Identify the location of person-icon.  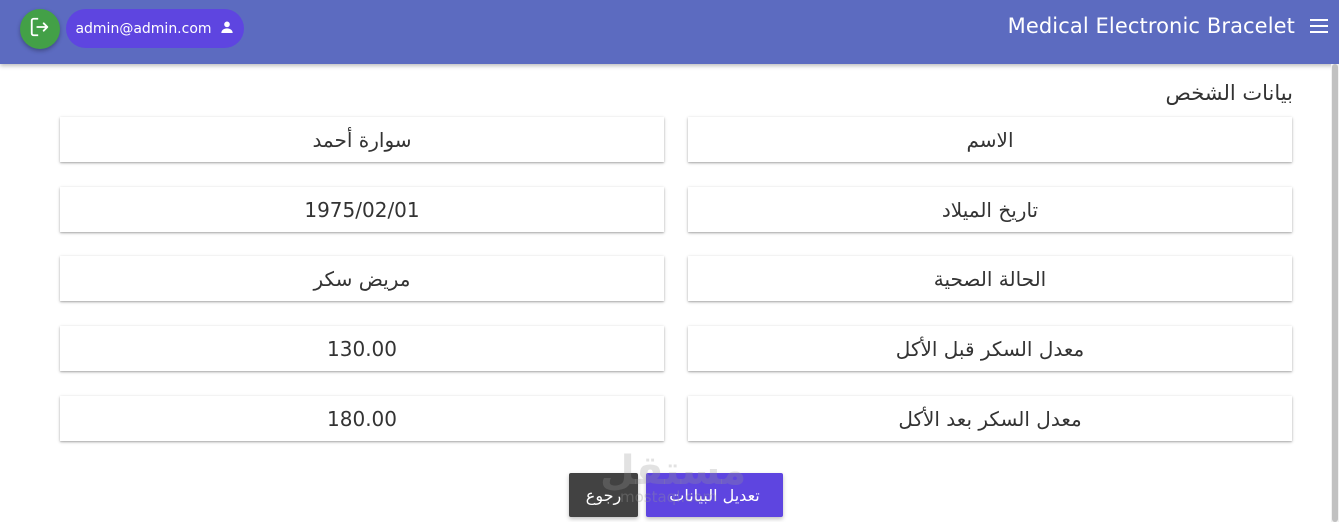
(227, 29).